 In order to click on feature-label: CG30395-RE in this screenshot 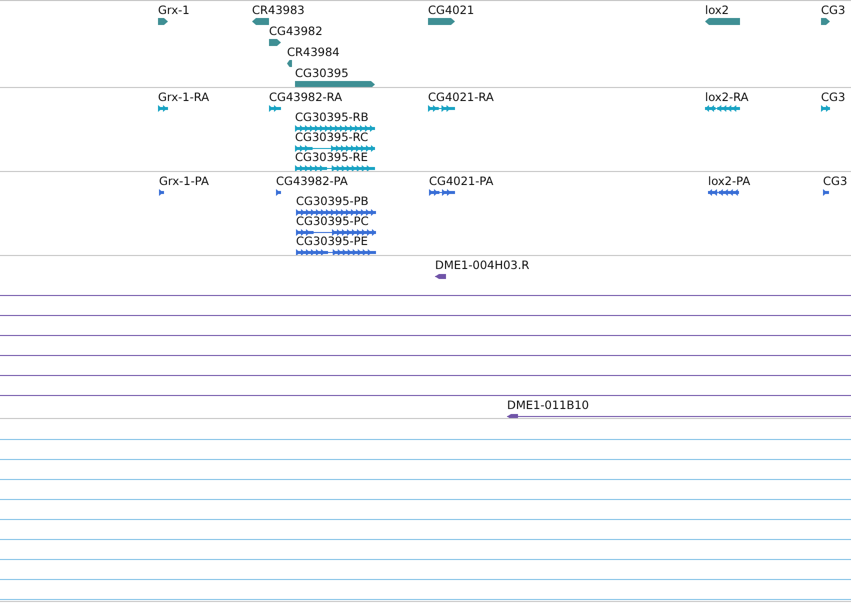, I will do `click(331, 157)`.